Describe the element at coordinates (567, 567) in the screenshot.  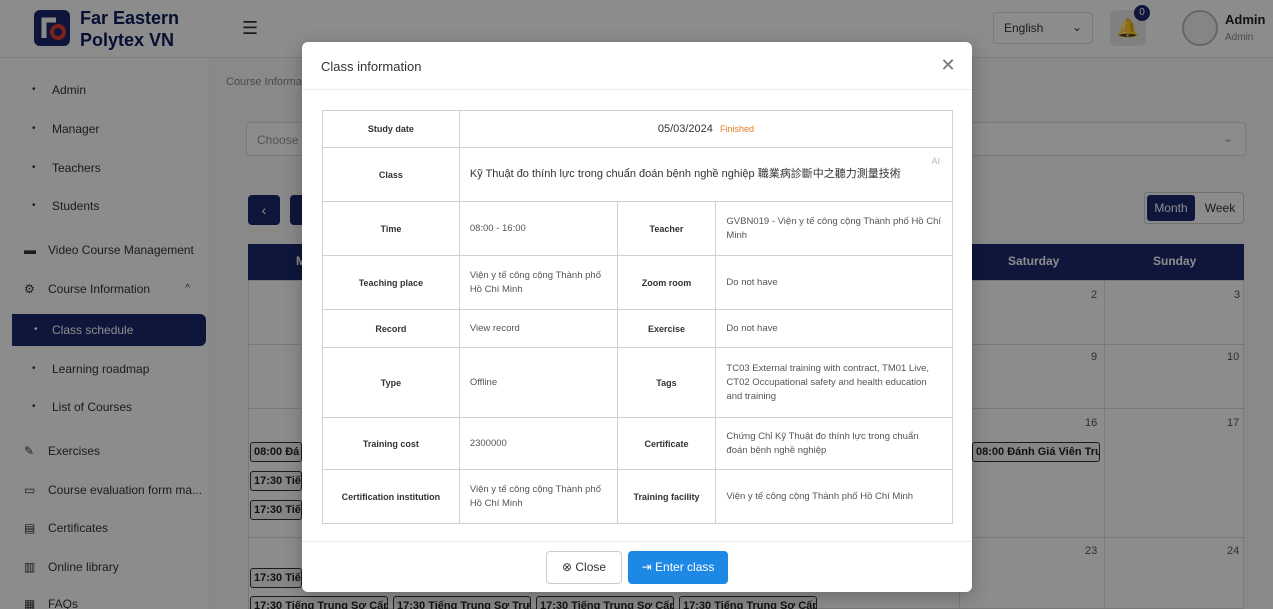
I see `close-circle-icon: ⊗` at that location.